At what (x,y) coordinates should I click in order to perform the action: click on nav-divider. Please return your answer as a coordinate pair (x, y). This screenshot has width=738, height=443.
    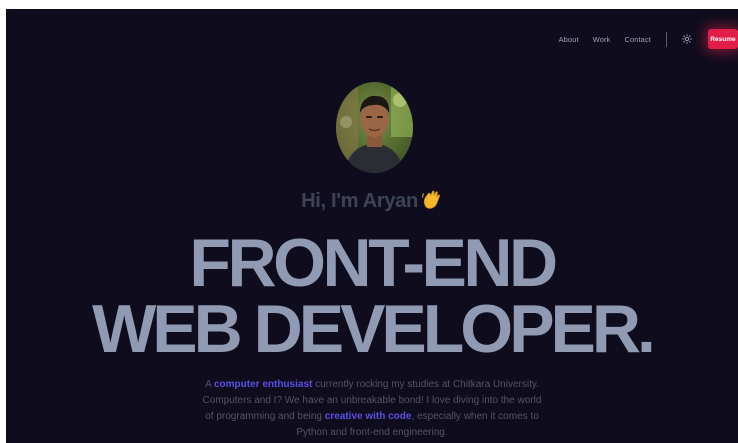
    Looking at the image, I should click on (666, 39).